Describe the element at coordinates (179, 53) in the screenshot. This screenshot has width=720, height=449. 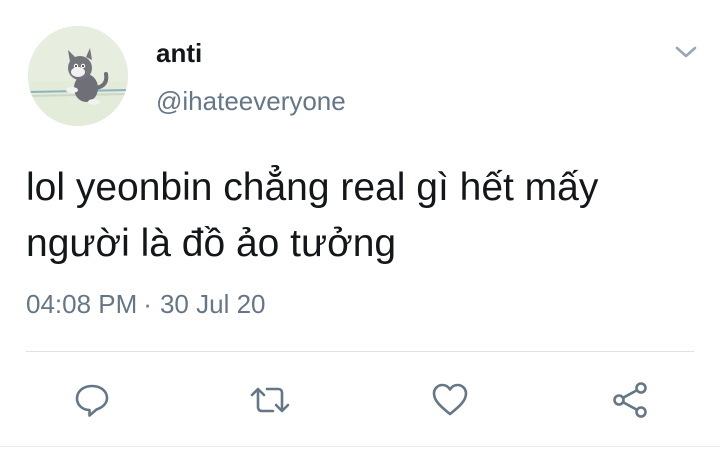
I see `display-name: anti` at that location.